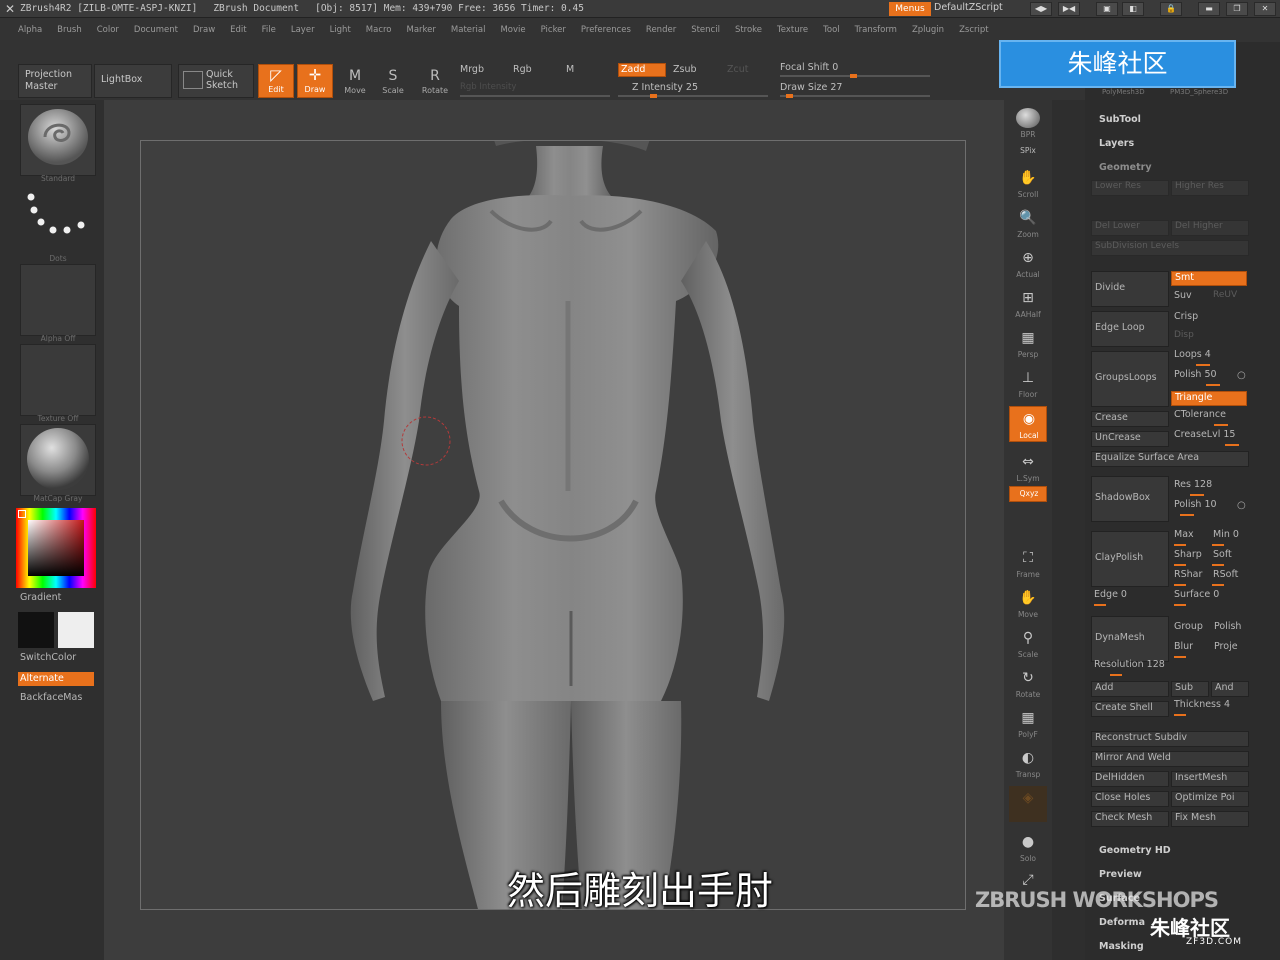 The width and height of the screenshot is (1280, 960). Describe the element at coordinates (809, 67) in the screenshot. I see `focal-shift-slider: Focal Shift 0` at that location.